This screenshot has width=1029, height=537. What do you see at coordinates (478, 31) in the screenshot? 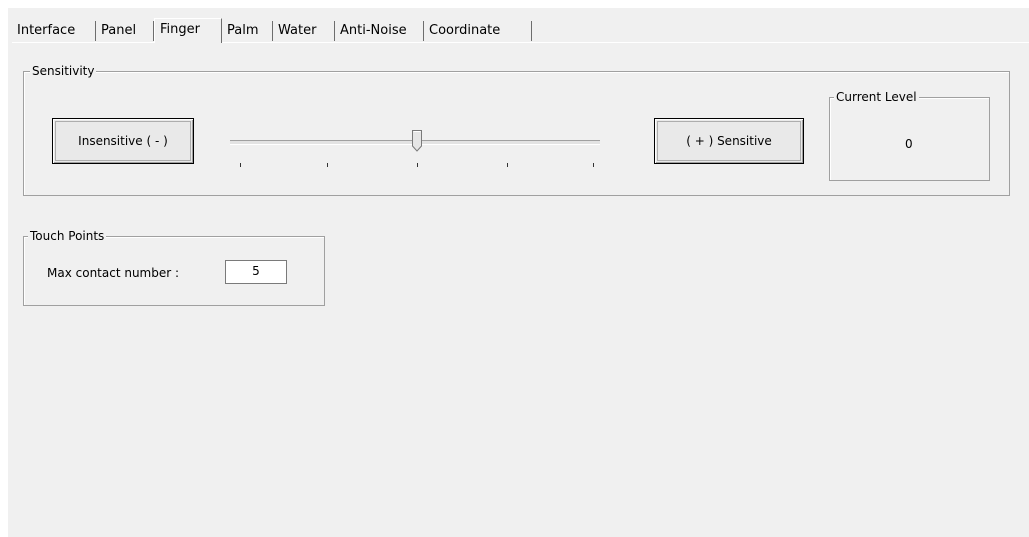
I see `tab-coordinate: Coordinate` at bounding box center [478, 31].